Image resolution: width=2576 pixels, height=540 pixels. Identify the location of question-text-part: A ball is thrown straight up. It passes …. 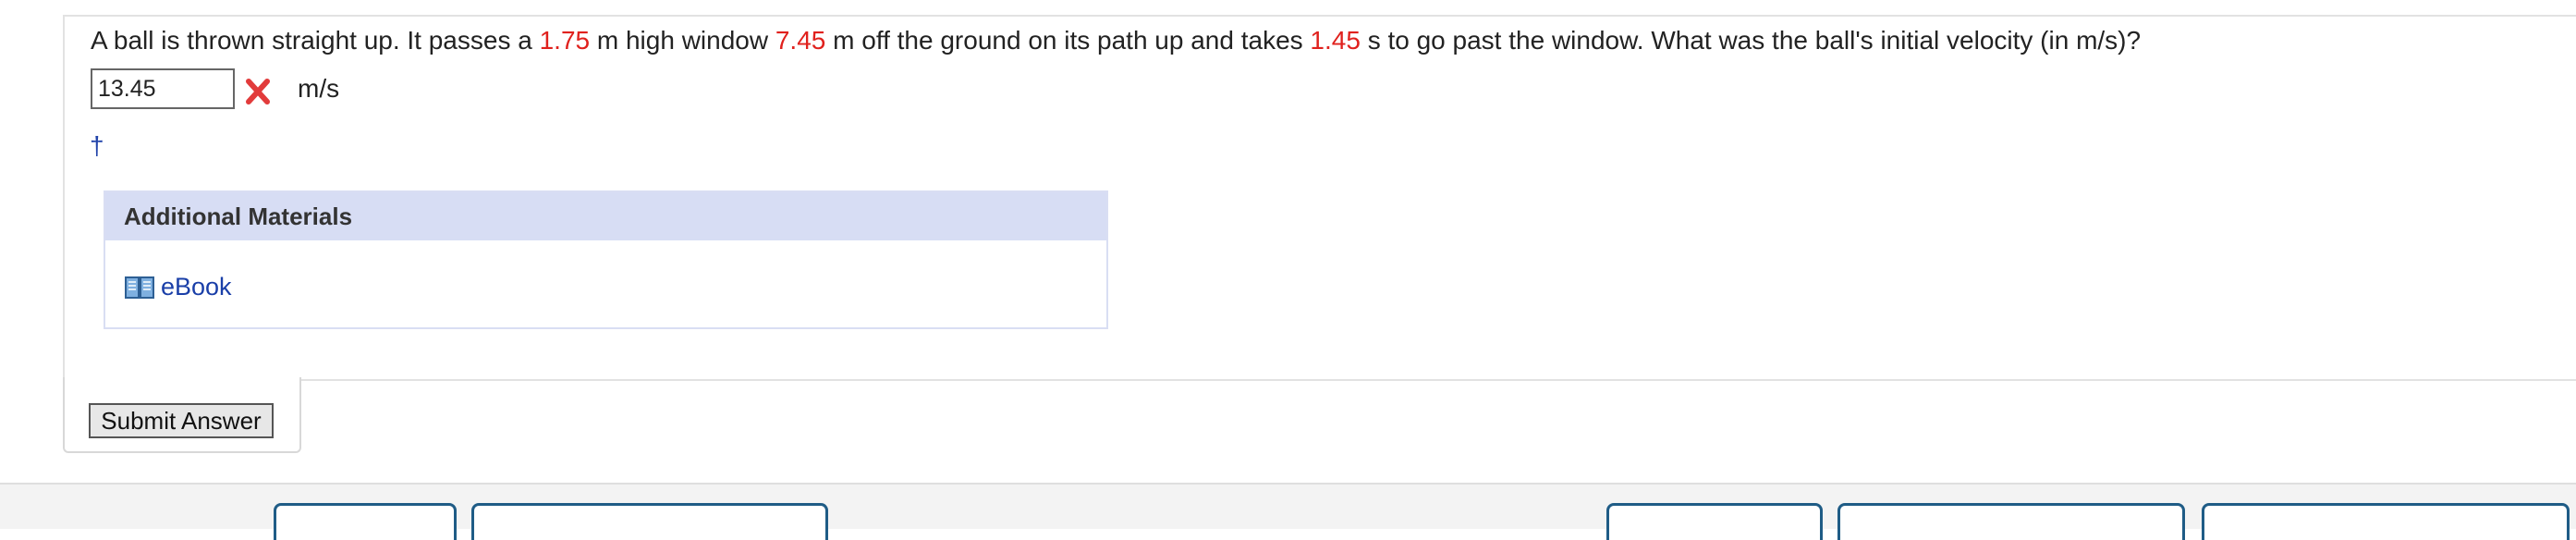
(315, 40).